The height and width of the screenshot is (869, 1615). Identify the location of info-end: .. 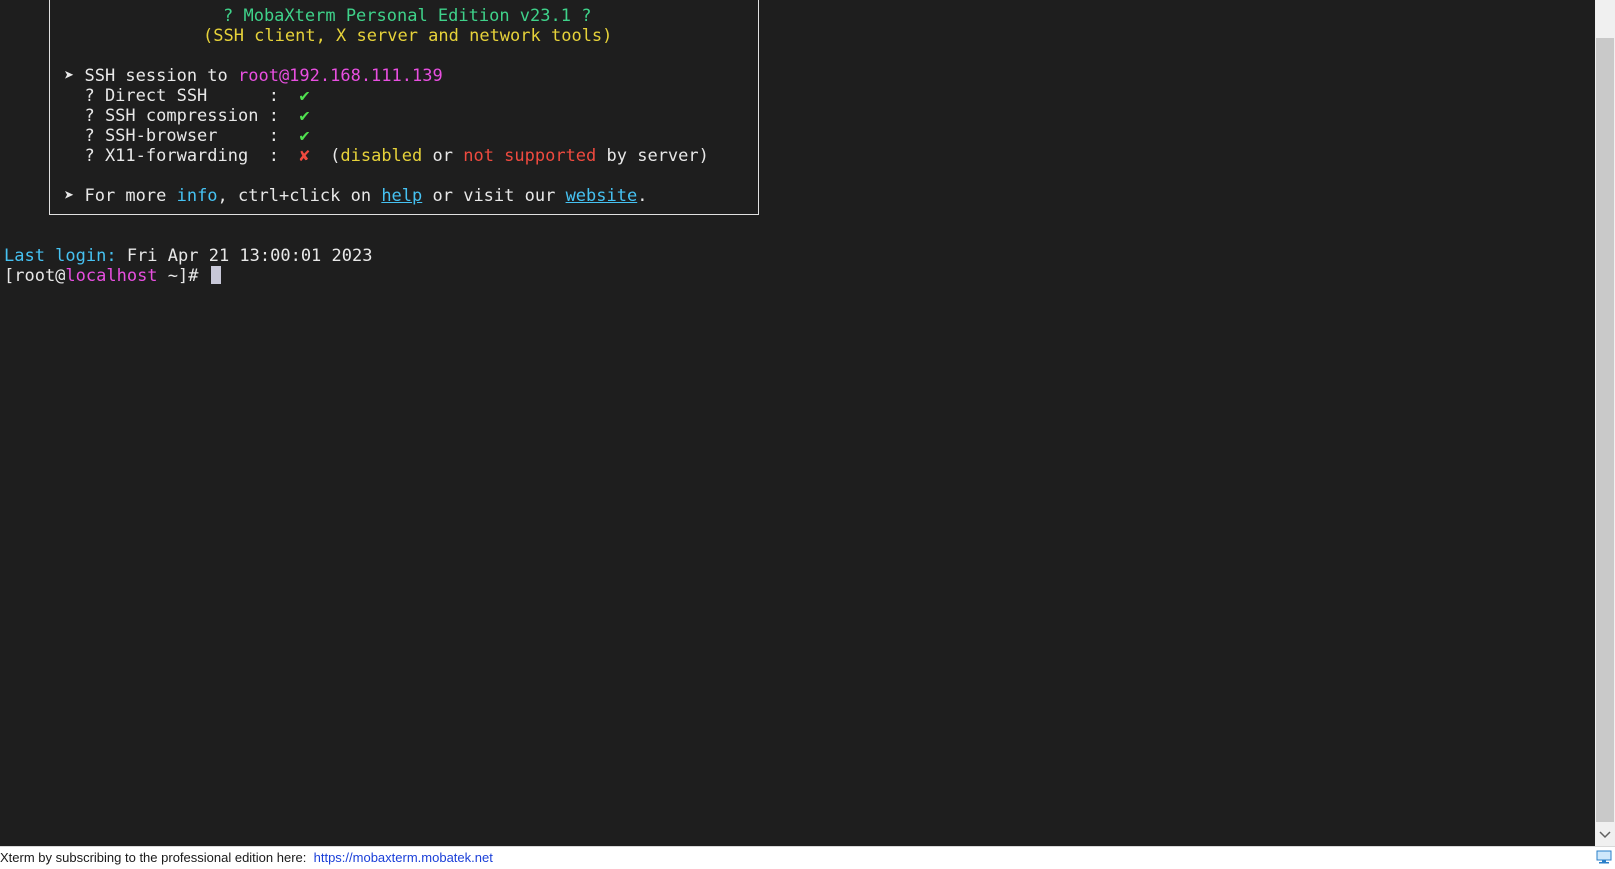
(642, 196).